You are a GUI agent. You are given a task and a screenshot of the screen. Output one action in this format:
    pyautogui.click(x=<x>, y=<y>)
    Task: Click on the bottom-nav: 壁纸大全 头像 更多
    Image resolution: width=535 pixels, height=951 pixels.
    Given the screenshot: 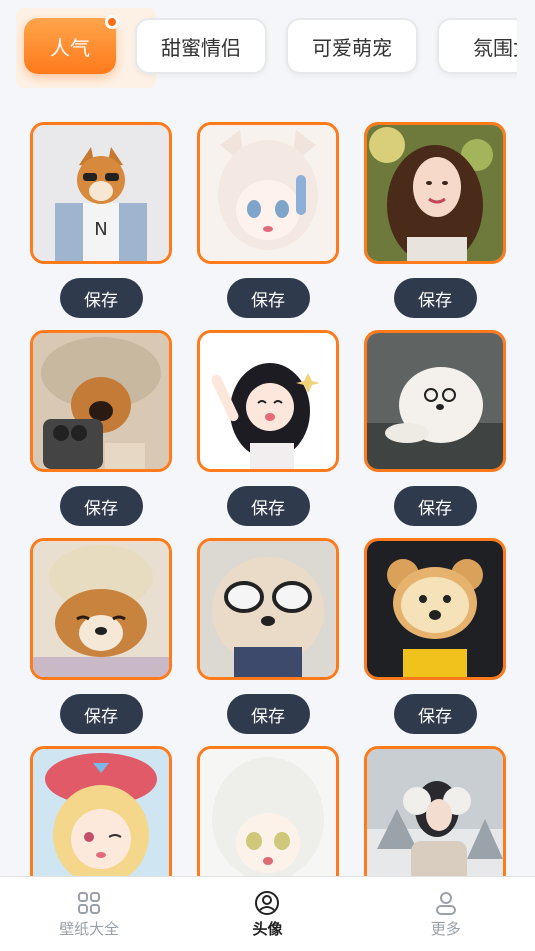 What is the action you would take?
    pyautogui.click(x=267, y=913)
    